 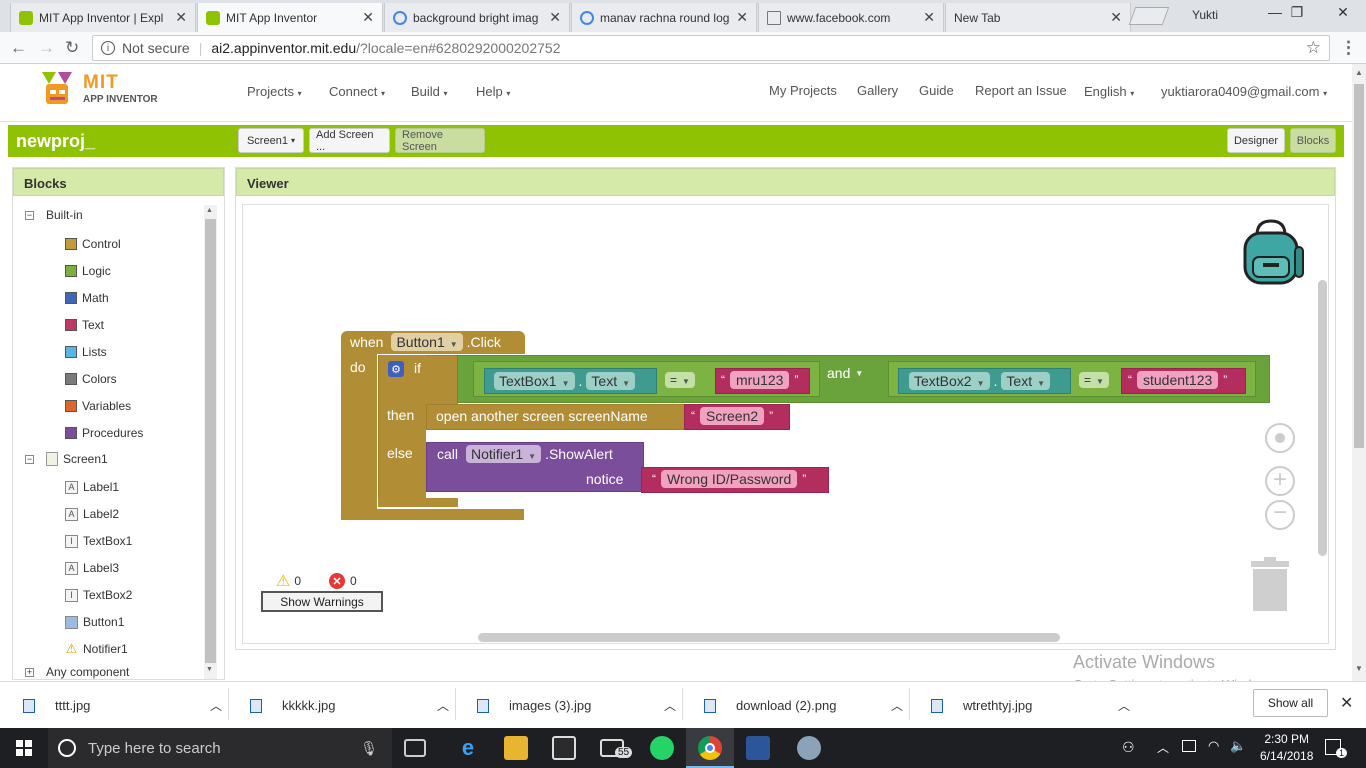 I want to click on builtin-logic: Logic, so click(x=88, y=271).